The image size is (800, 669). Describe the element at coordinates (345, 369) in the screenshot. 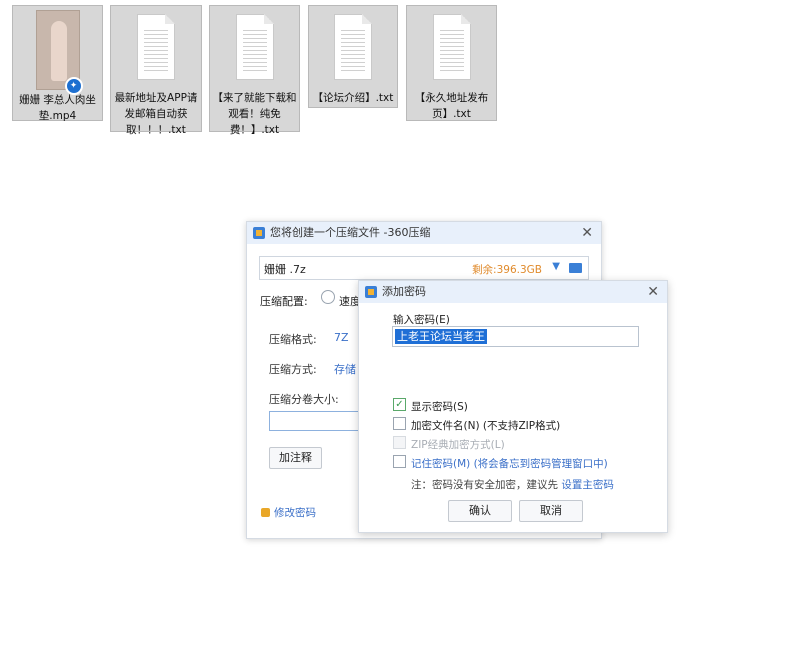

I see `method-value: 存储` at that location.